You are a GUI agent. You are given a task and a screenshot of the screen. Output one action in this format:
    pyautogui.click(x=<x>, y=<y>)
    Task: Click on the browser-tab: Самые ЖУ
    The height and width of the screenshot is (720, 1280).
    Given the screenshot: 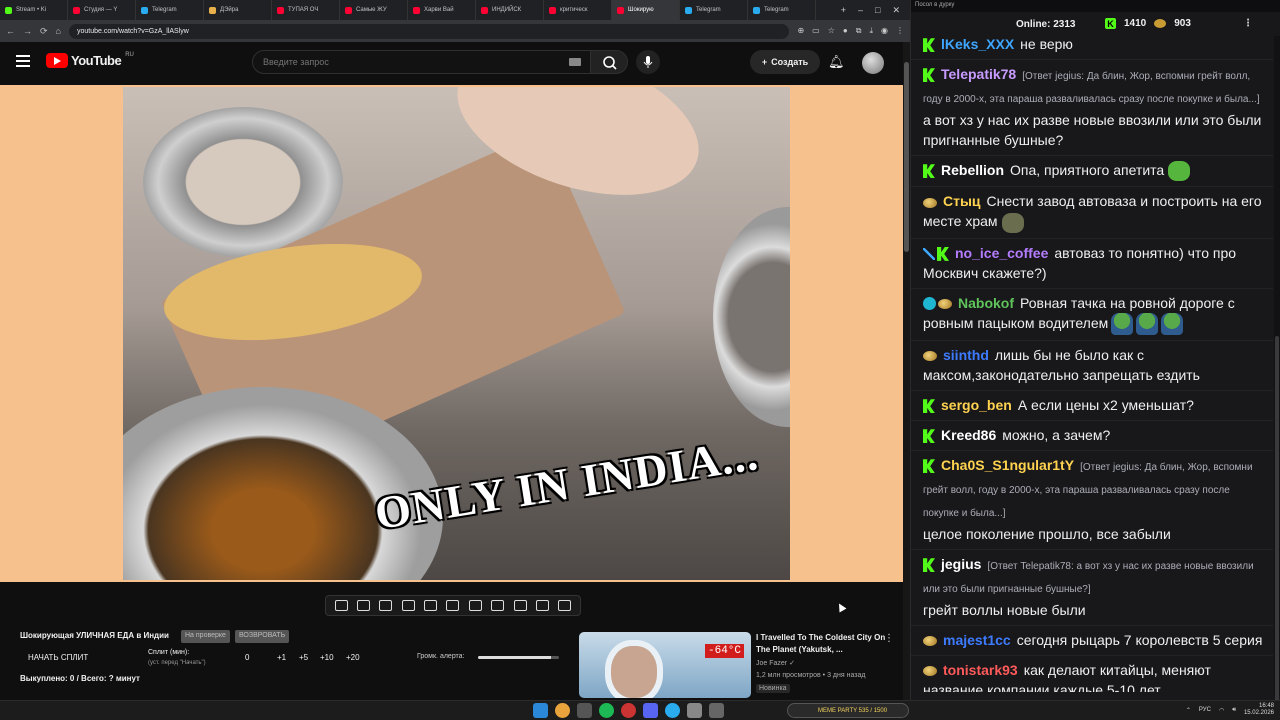 What is the action you would take?
    pyautogui.click(x=374, y=10)
    